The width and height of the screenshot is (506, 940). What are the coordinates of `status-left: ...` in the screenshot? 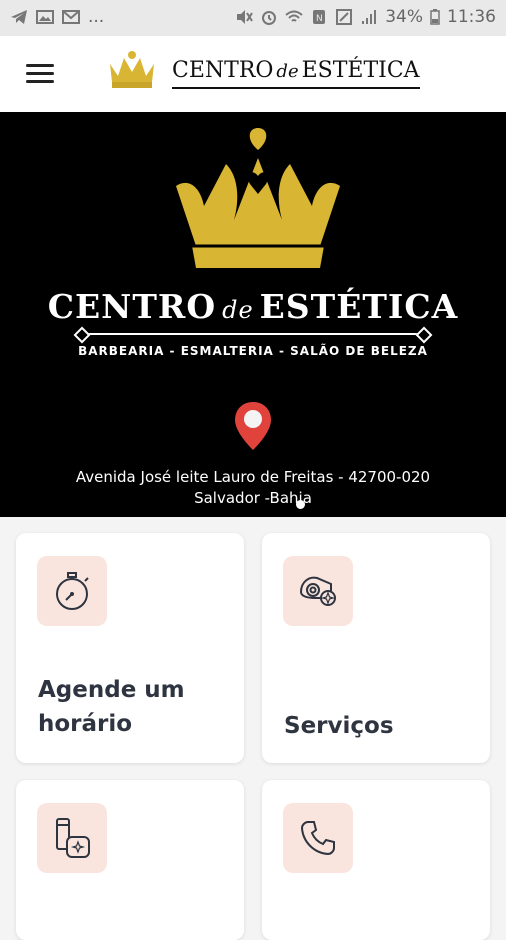 It's located at (57, 17).